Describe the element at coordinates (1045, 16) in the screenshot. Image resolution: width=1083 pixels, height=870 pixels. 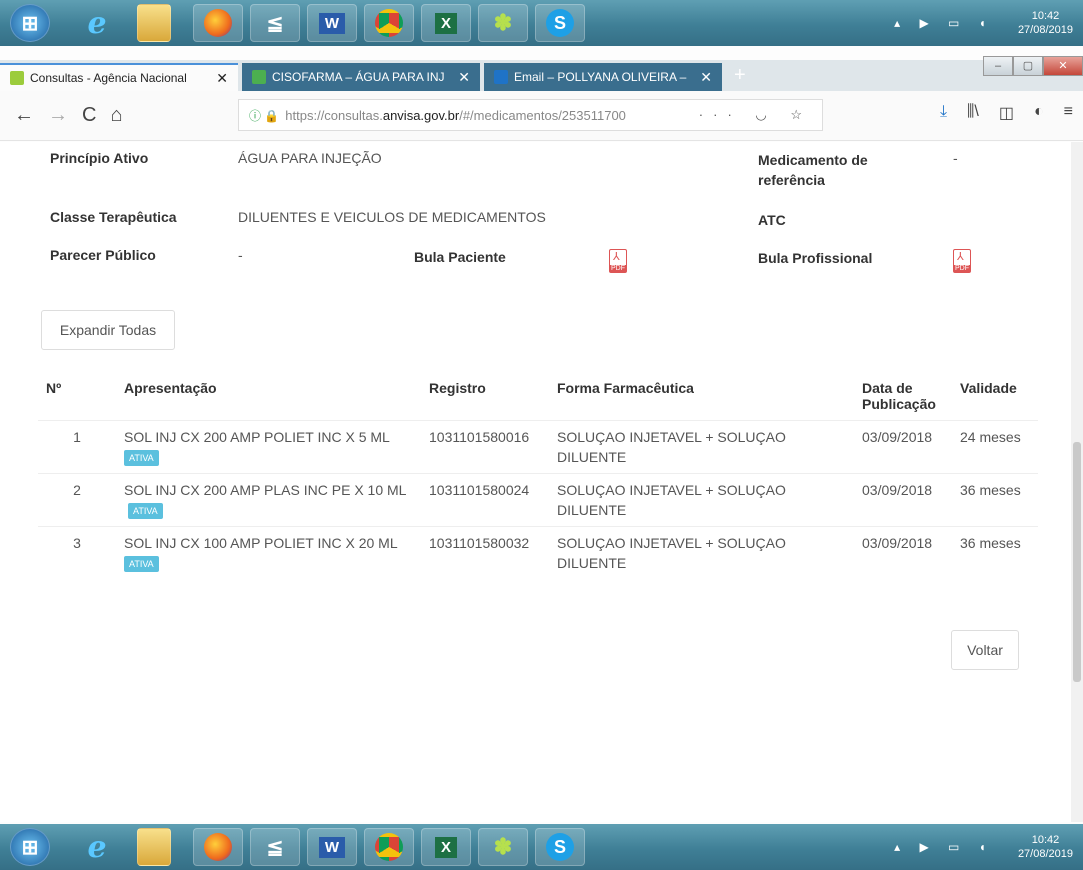
I see `clock-time: 10:42` at that location.